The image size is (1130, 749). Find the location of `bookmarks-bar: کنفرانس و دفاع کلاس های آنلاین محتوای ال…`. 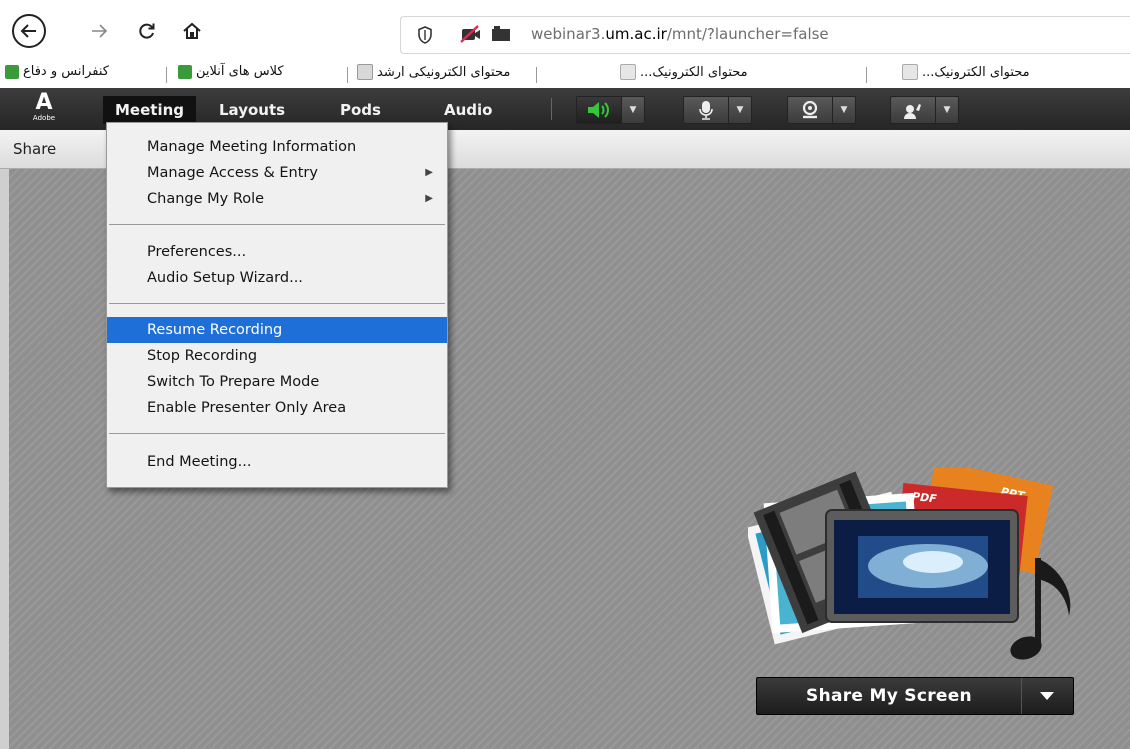

bookmarks-bar: کنفرانس و دفاع کلاس های آنلاین محتوای ال… is located at coordinates (565, 74).